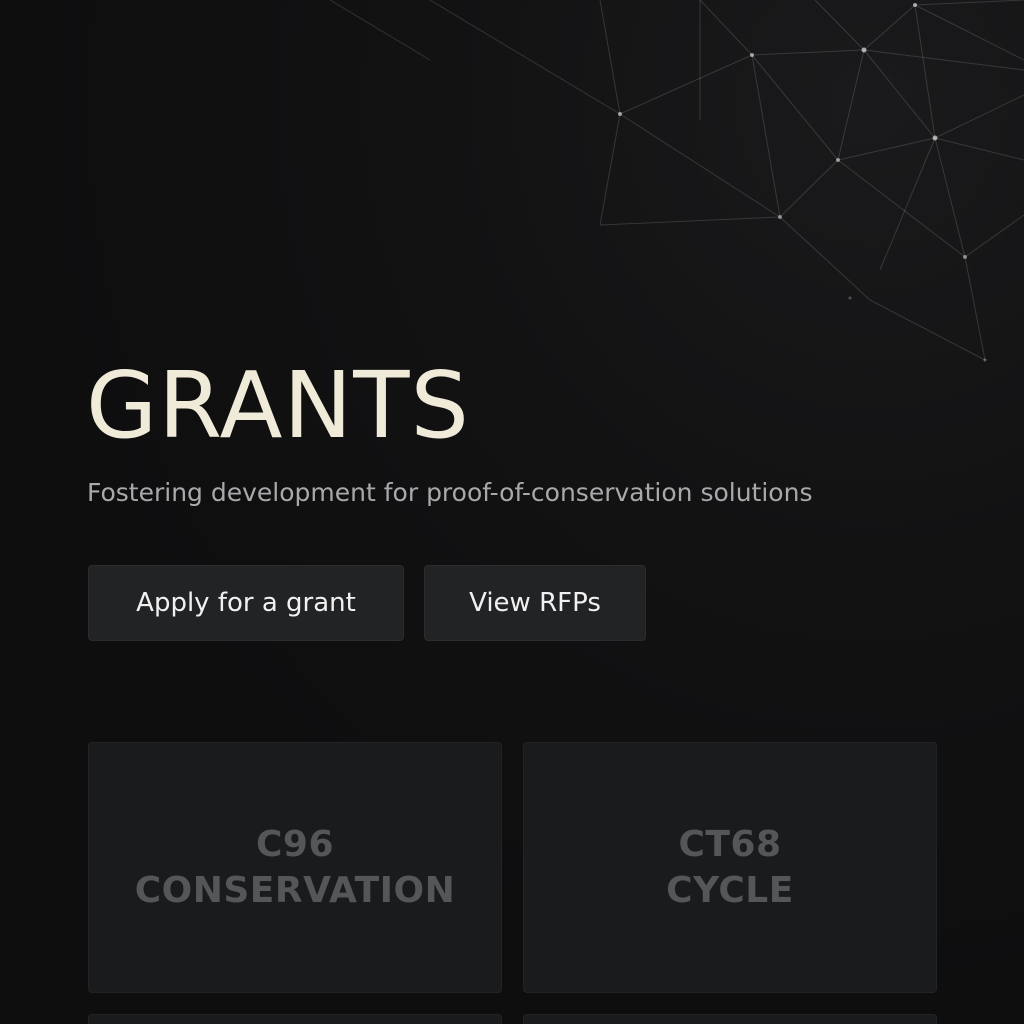 The width and height of the screenshot is (1024, 1024). I want to click on grant-card-name: CONSERVATION, so click(295, 890).